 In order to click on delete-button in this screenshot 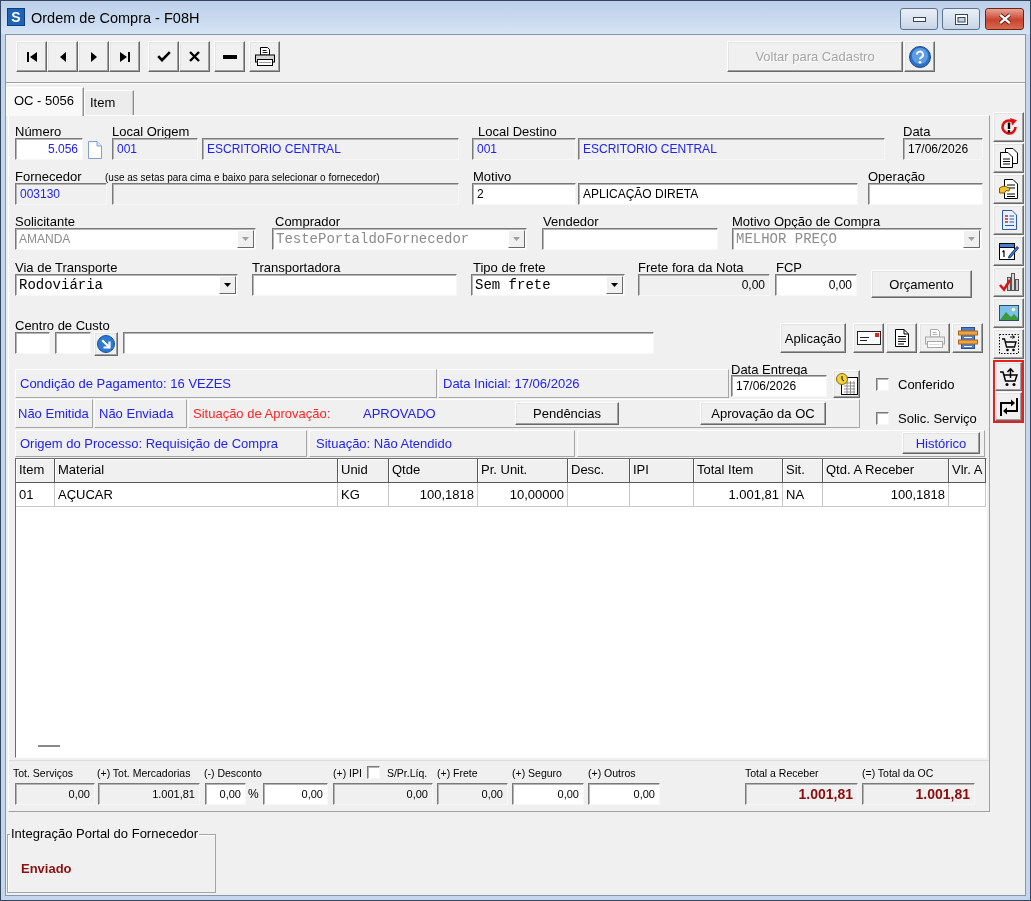, I will do `click(229, 56)`.